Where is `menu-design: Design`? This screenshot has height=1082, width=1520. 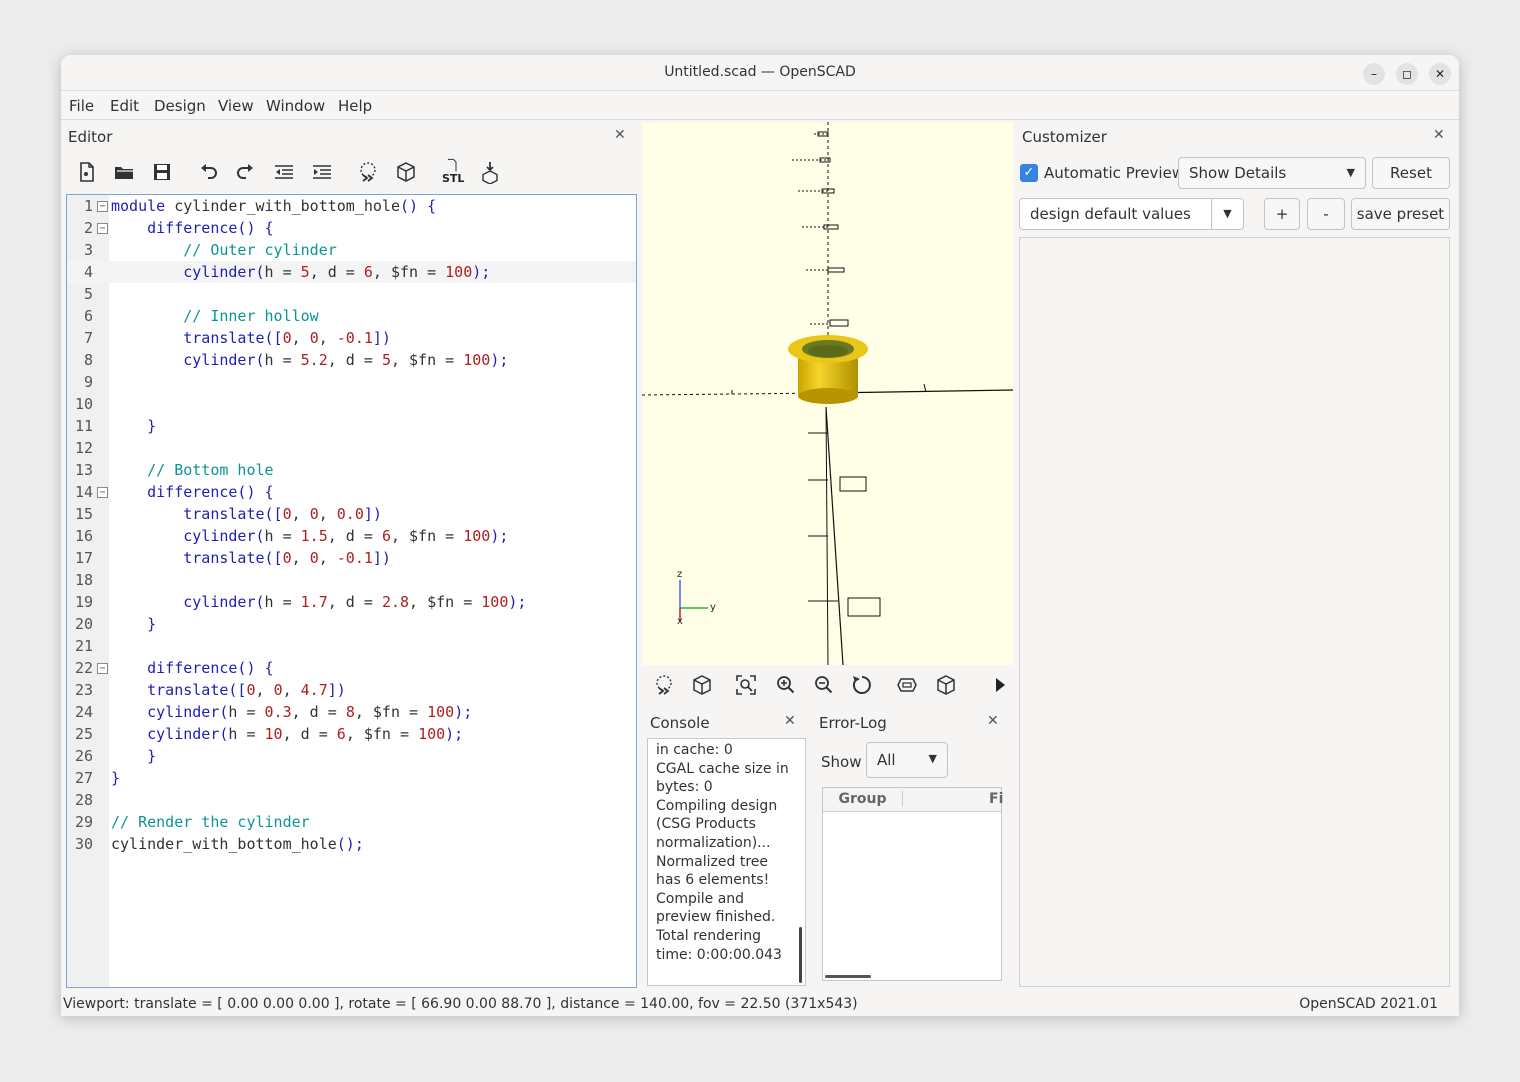
menu-design: Design is located at coordinates (180, 106).